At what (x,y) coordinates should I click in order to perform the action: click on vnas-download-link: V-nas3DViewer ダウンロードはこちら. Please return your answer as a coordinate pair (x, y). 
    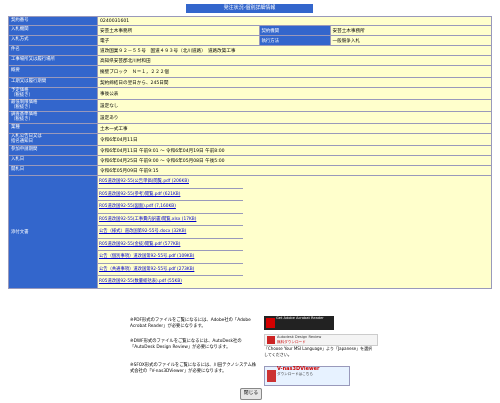
    Looking at the image, I should click on (307, 376).